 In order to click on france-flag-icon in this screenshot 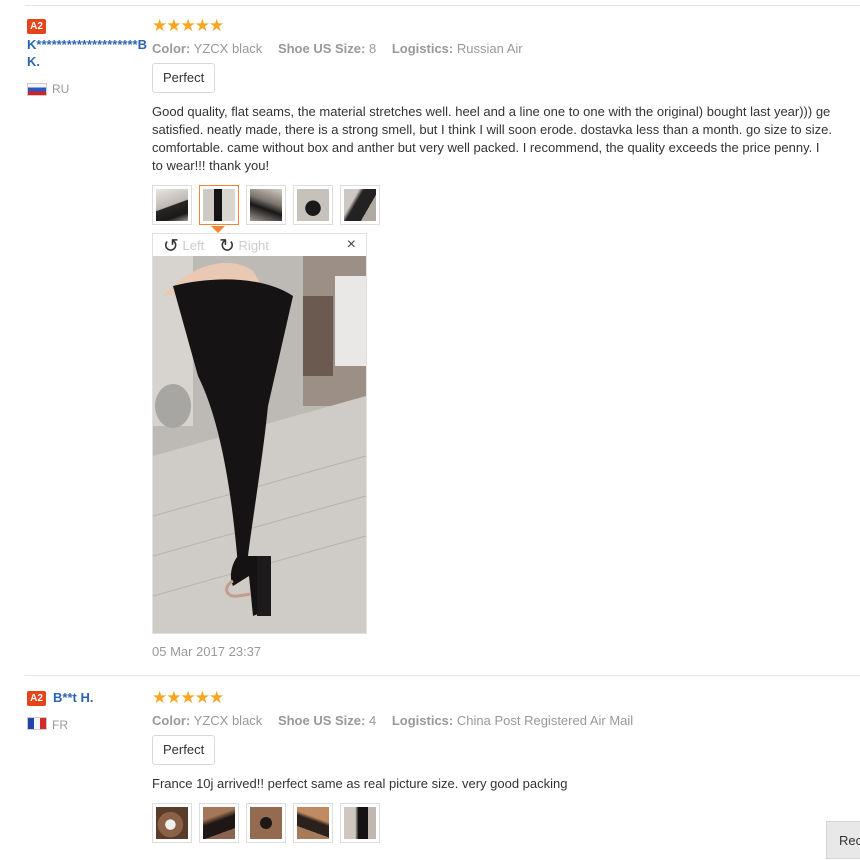, I will do `click(37, 723)`.